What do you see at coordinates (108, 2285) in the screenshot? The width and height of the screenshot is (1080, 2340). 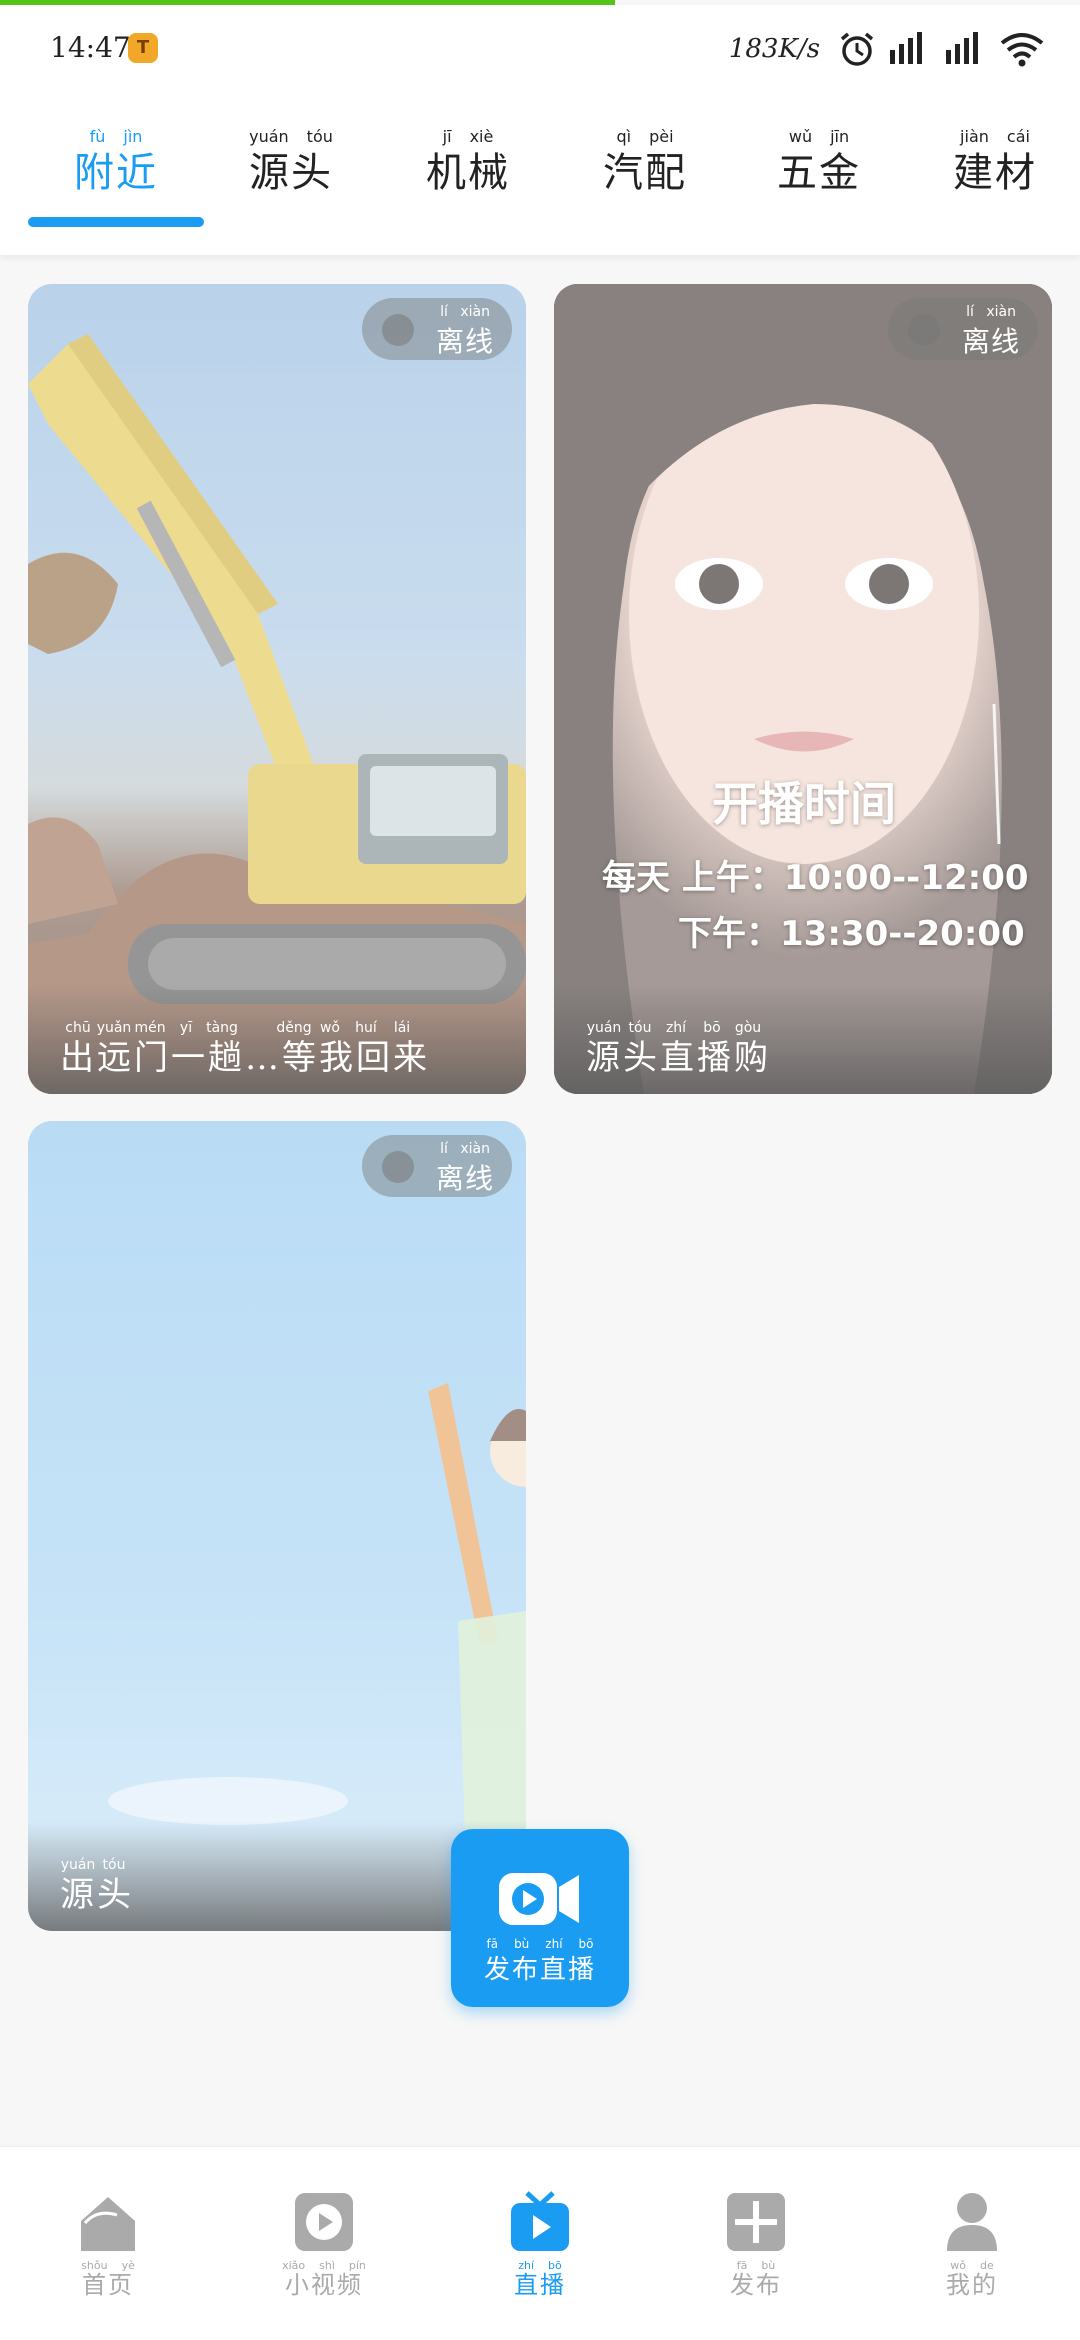 I see `nav-label: 首页` at bounding box center [108, 2285].